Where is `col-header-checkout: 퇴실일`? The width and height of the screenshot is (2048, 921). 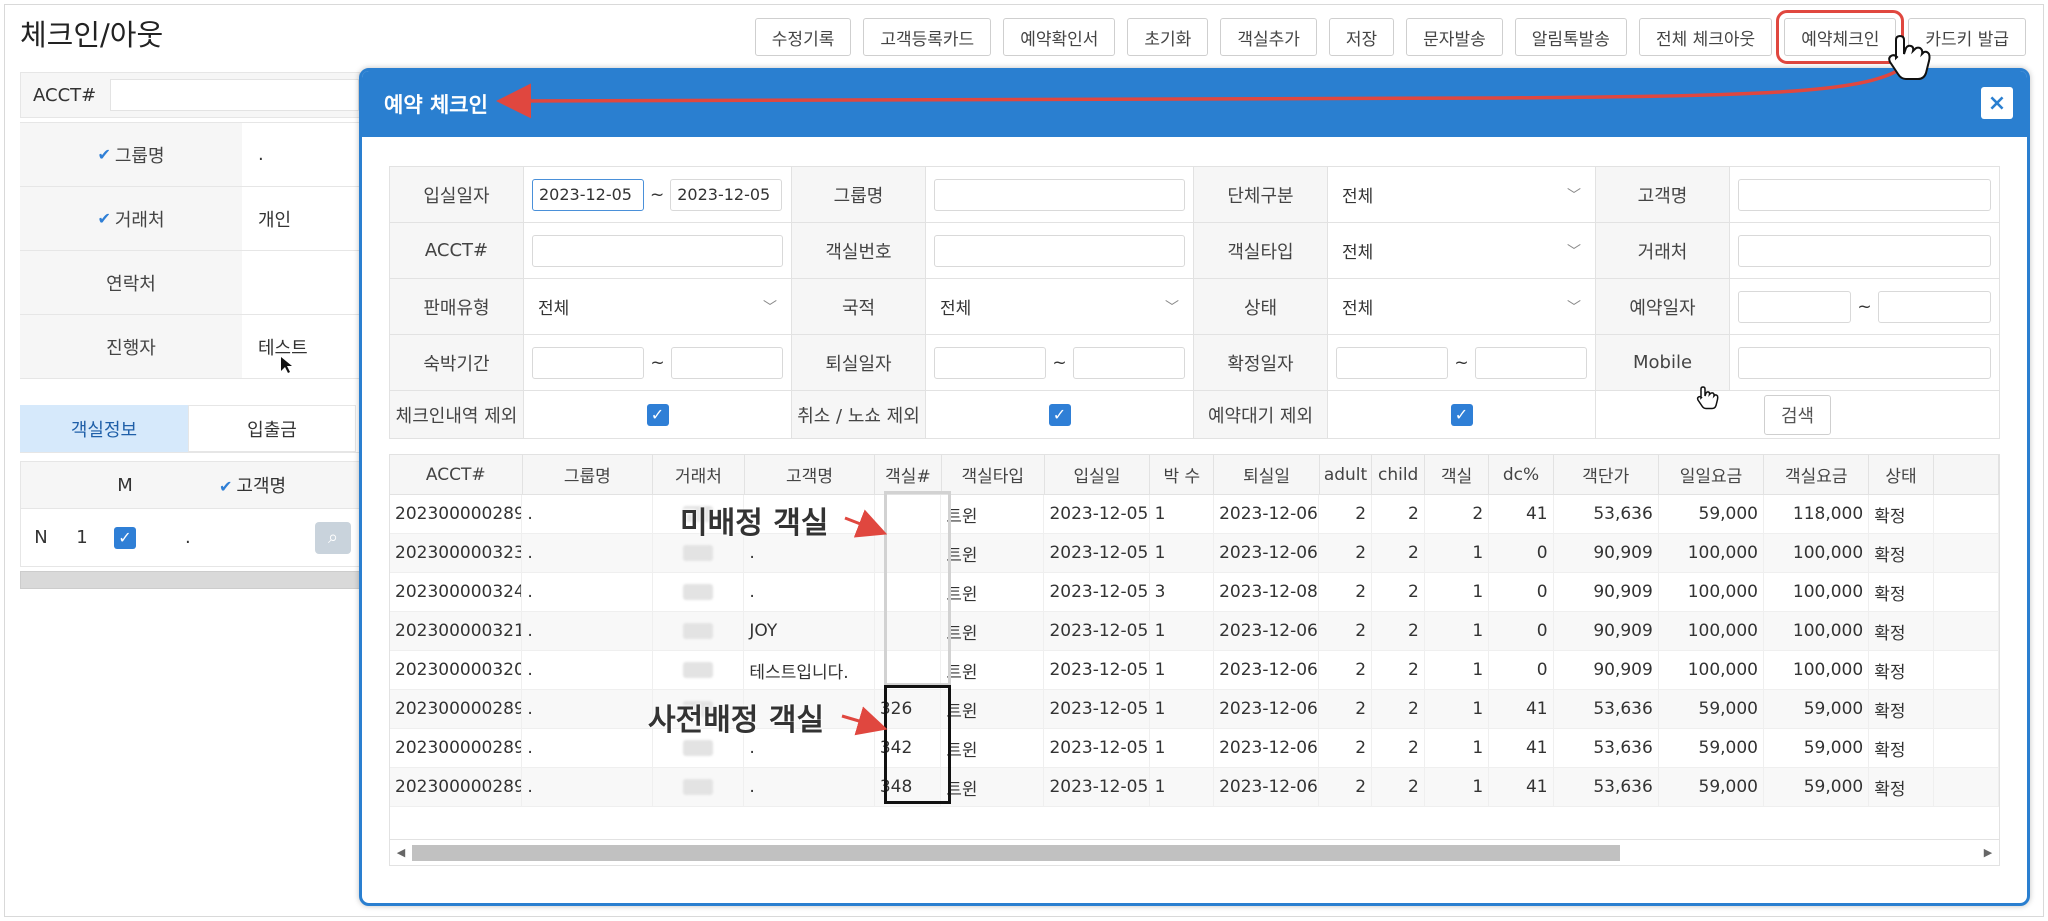
col-header-checkout: 퇴실일 is located at coordinates (1267, 474).